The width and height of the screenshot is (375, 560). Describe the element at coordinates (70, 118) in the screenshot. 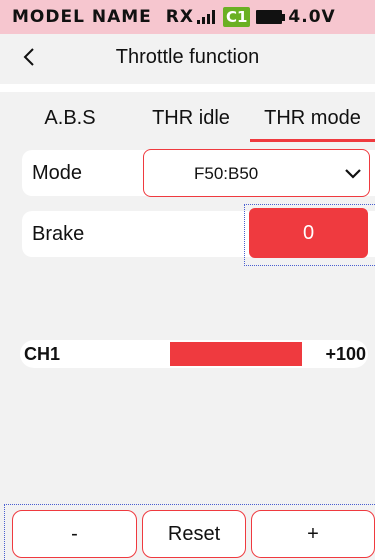

I see `tab-abs: A.B.S` at that location.